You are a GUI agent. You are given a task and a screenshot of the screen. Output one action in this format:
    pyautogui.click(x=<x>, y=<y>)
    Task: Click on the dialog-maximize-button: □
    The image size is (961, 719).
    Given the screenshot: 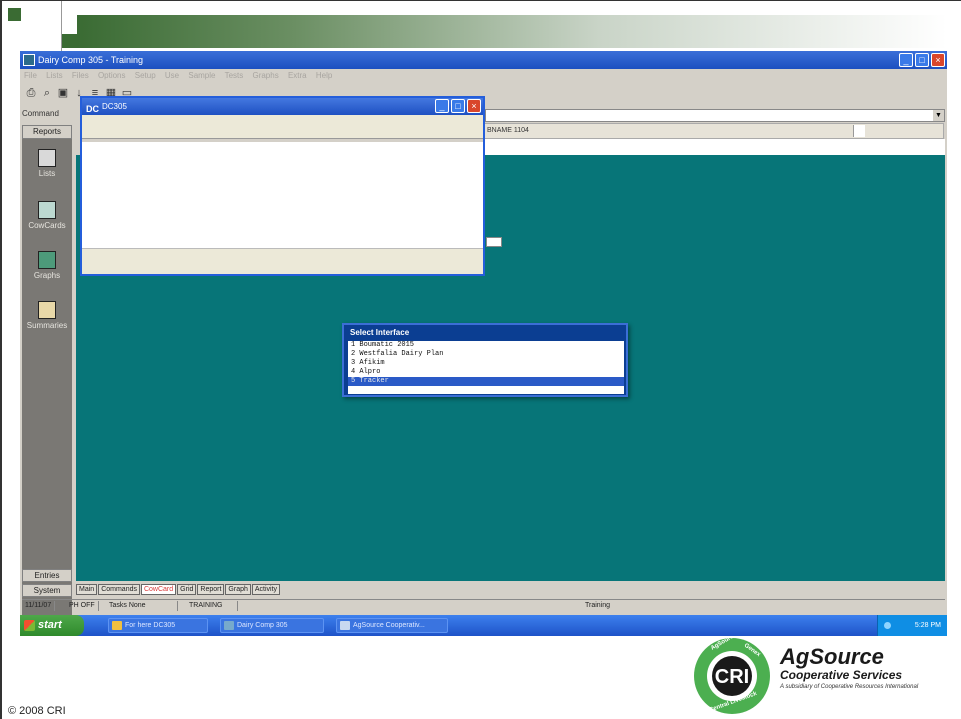 What is the action you would take?
    pyautogui.click(x=458, y=106)
    